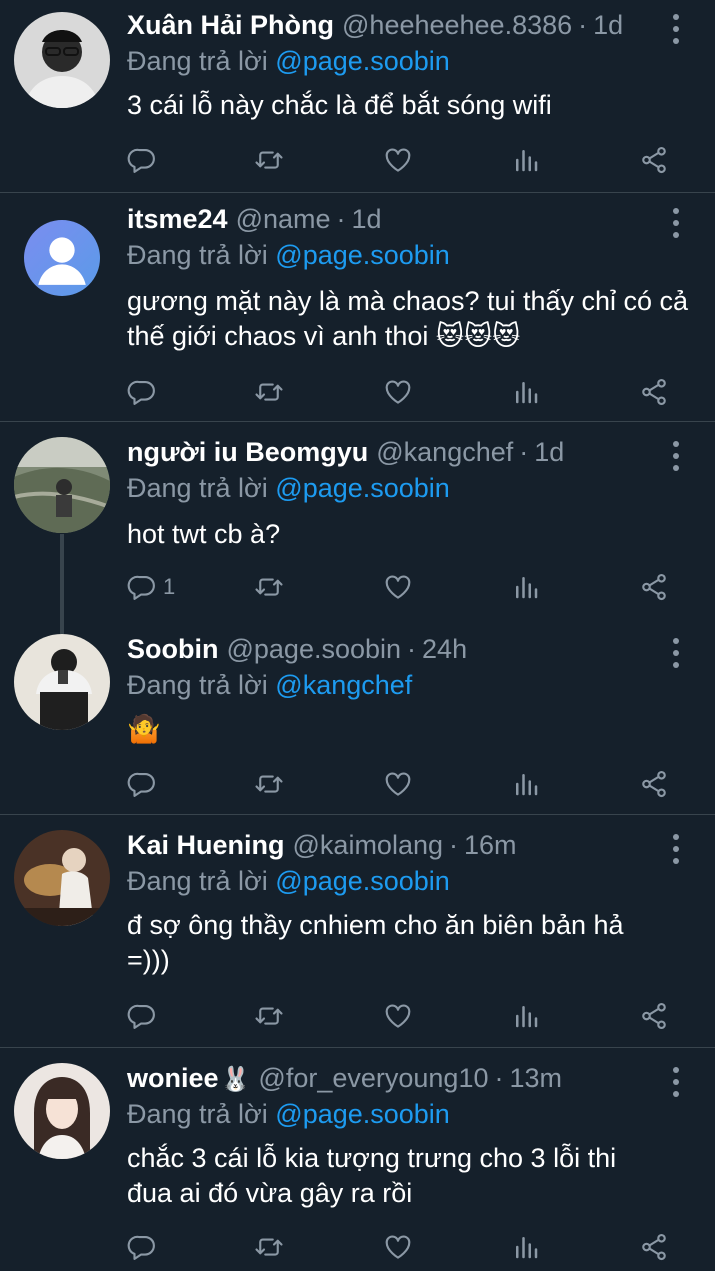  What do you see at coordinates (490, 845) in the screenshot?
I see `timestamp: 16m` at bounding box center [490, 845].